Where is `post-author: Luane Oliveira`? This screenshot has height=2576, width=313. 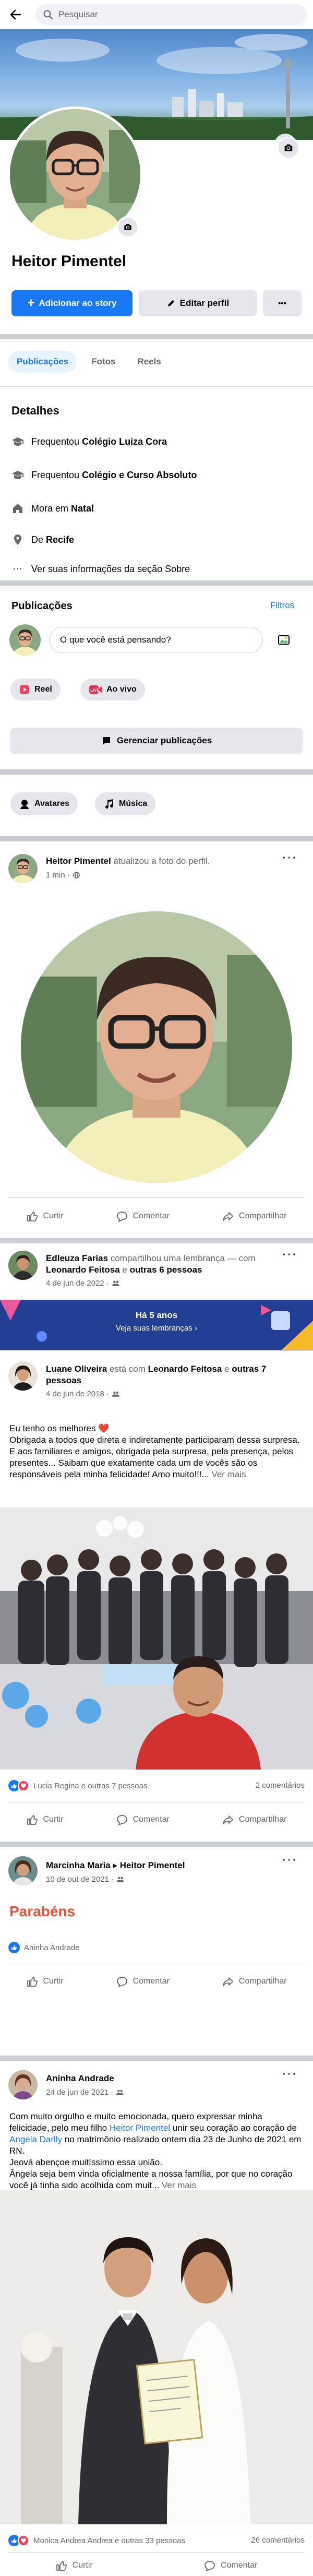 post-author: Luane Oliveira is located at coordinates (76, 1369).